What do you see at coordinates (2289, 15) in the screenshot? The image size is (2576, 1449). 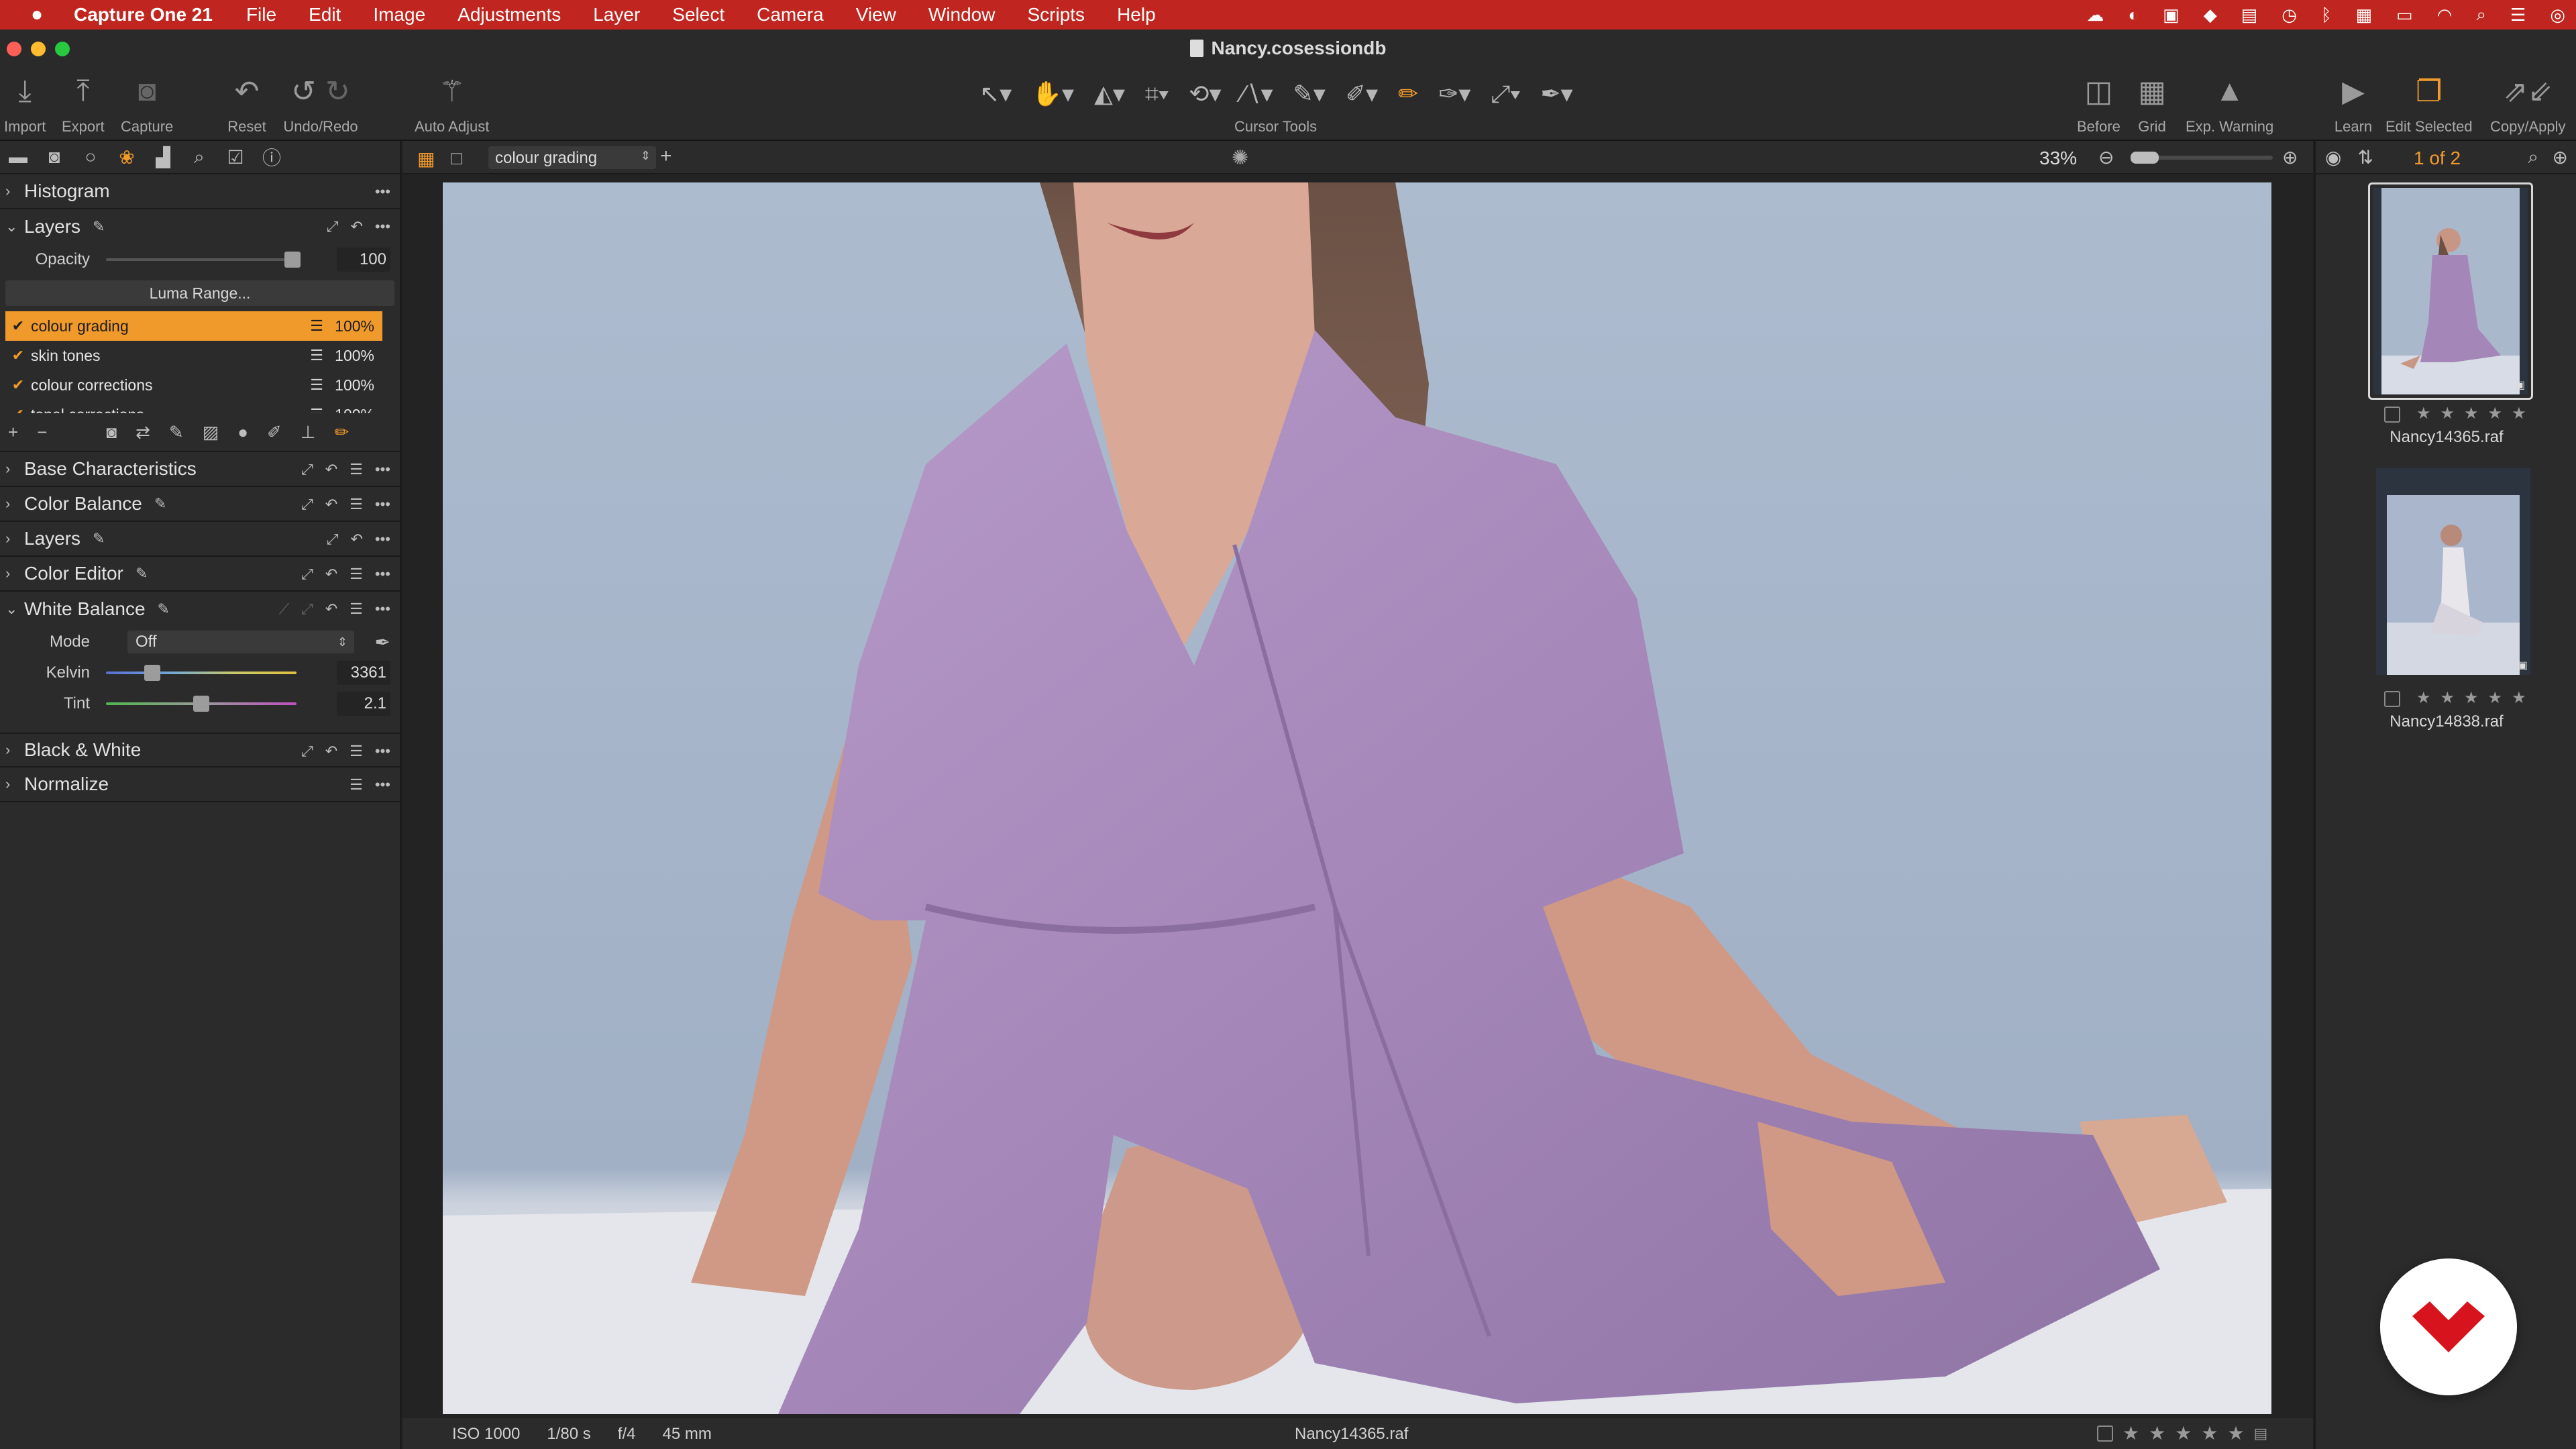 I see `time-machine-icon: ◷` at bounding box center [2289, 15].